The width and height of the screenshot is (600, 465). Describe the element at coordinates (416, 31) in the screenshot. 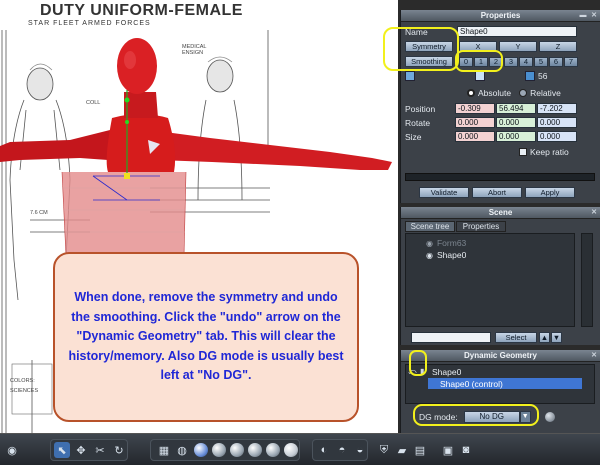

I see `name-label: Name` at that location.